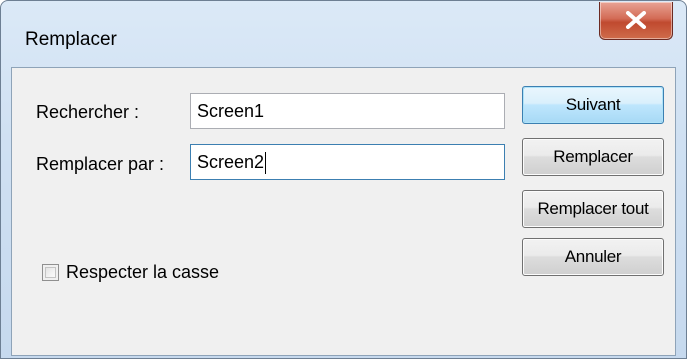 The image size is (687, 359). Describe the element at coordinates (593, 209) in the screenshot. I see `replace-all-button: Remplacer tout` at that location.